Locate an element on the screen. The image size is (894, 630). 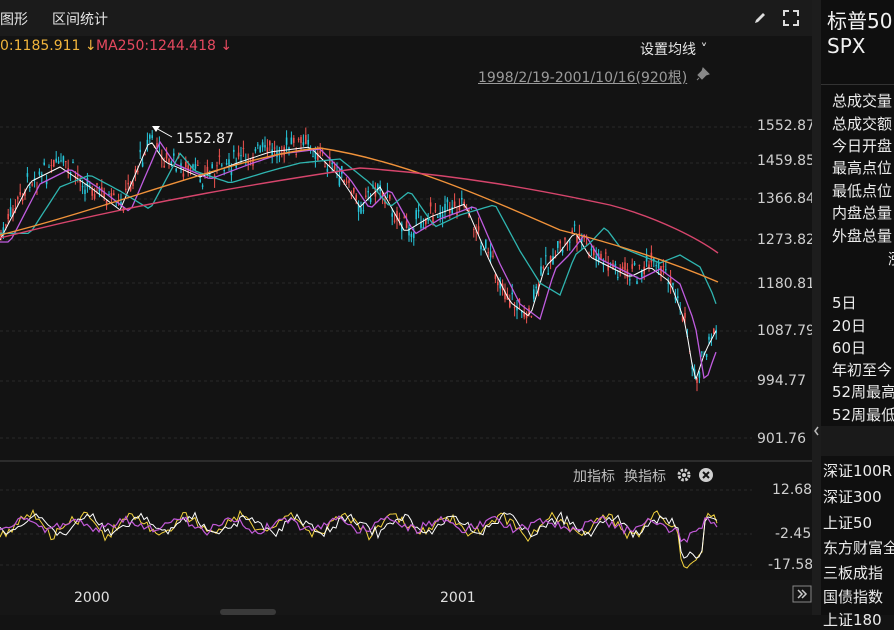
panel-splitter is located at coordinates (816, 307).